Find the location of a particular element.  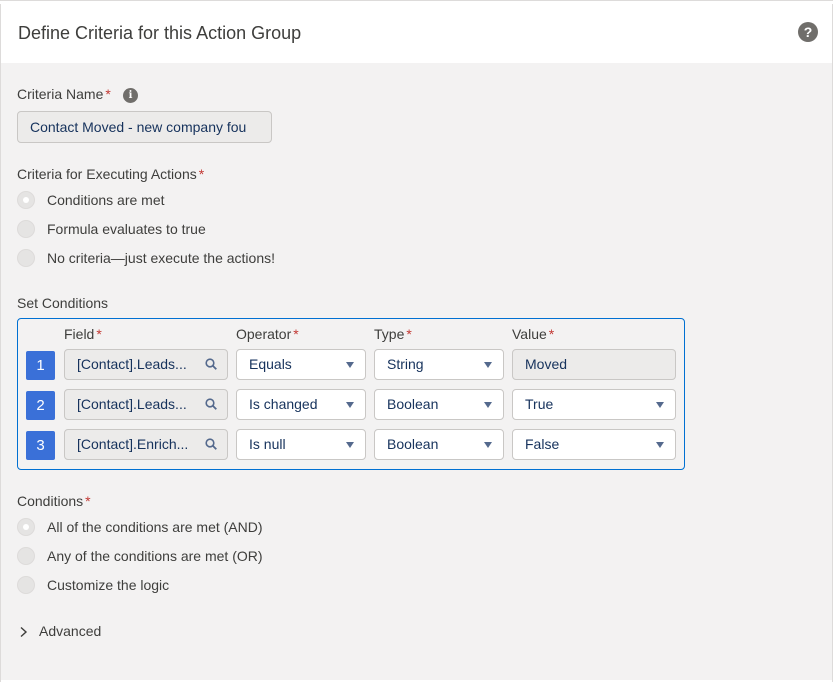

radio-any-condition: Any of the conditions are met (OR) is located at coordinates (140, 556).